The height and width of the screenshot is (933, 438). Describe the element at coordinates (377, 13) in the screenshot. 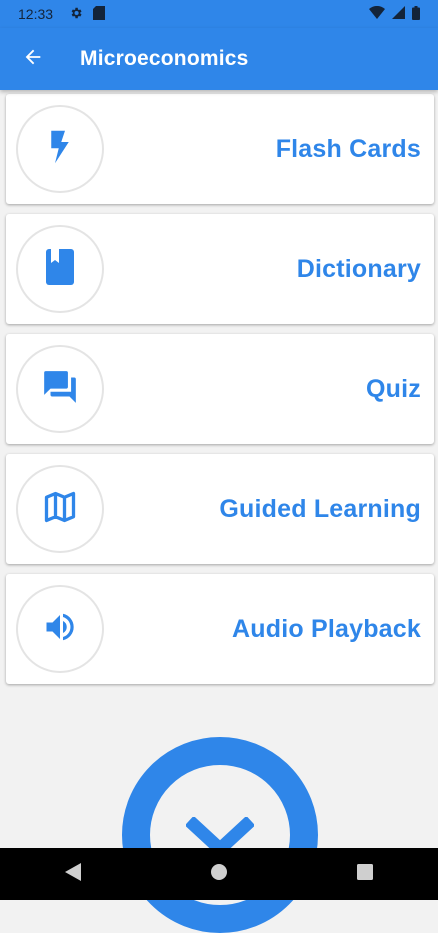

I see `wifi-icon` at that location.